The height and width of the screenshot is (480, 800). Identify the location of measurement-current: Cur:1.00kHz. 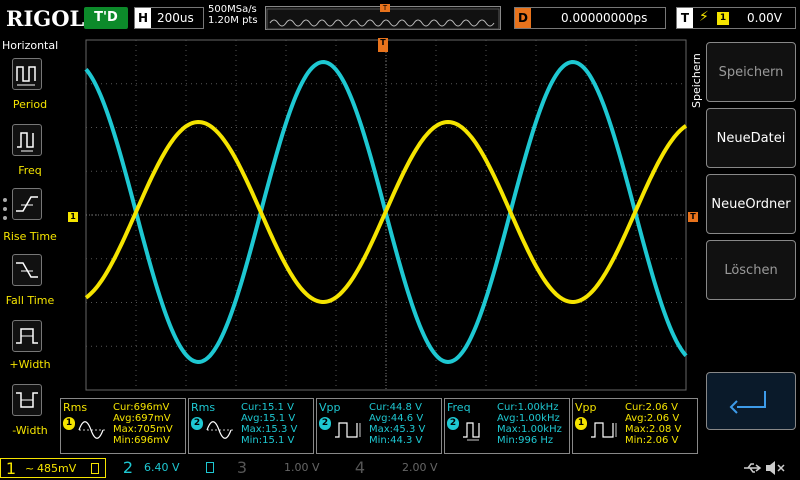
(528, 407).